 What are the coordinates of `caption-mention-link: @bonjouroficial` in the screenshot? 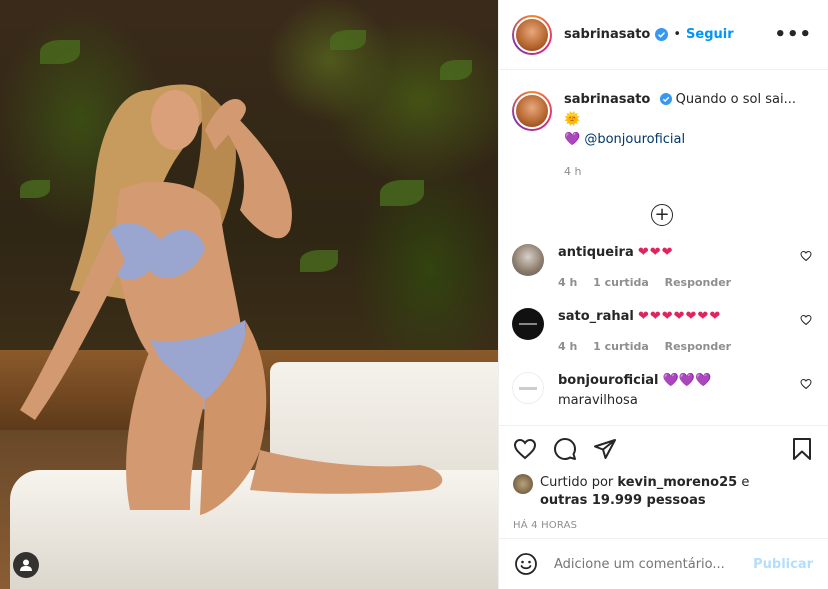 It's located at (634, 139).